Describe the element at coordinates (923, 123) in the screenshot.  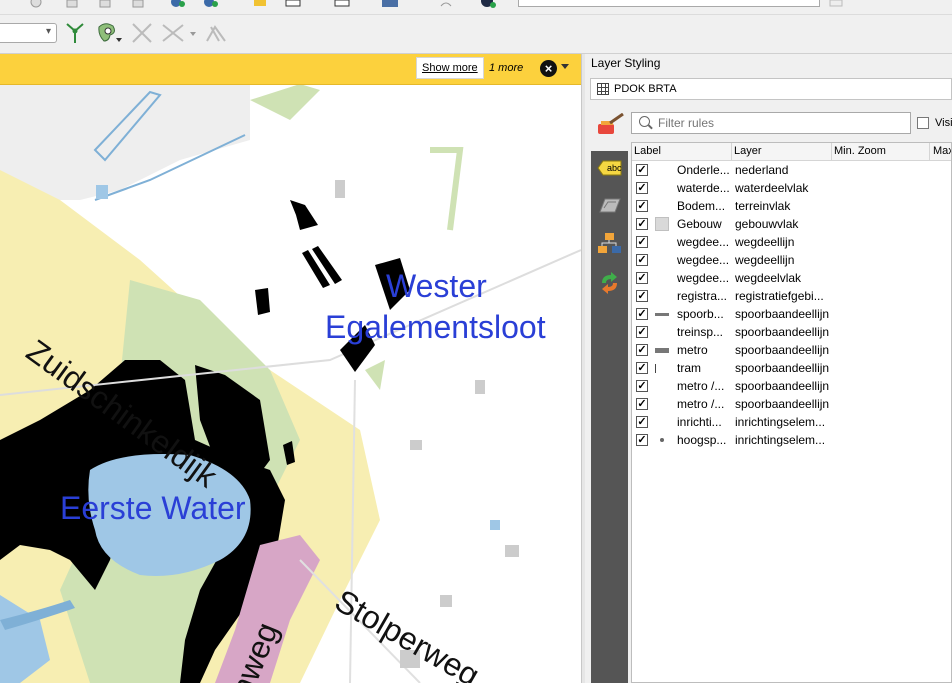
I see `visible-rules-checkbox` at that location.